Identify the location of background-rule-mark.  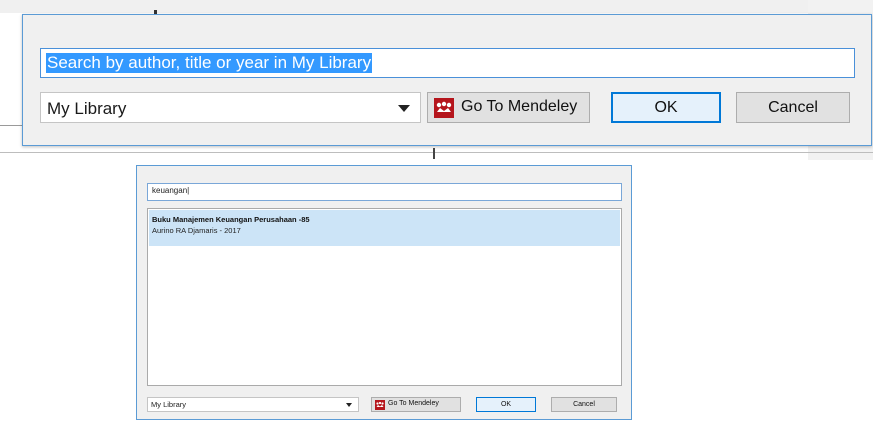
(11, 125).